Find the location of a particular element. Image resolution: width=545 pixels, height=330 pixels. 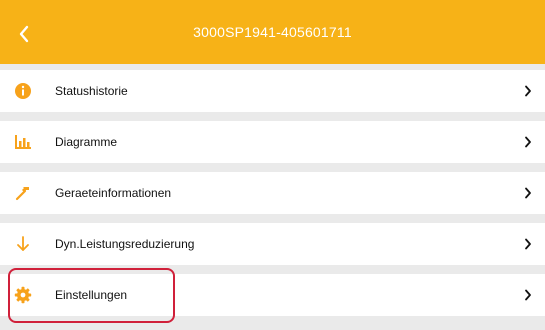

info-icon is located at coordinates (23, 91).